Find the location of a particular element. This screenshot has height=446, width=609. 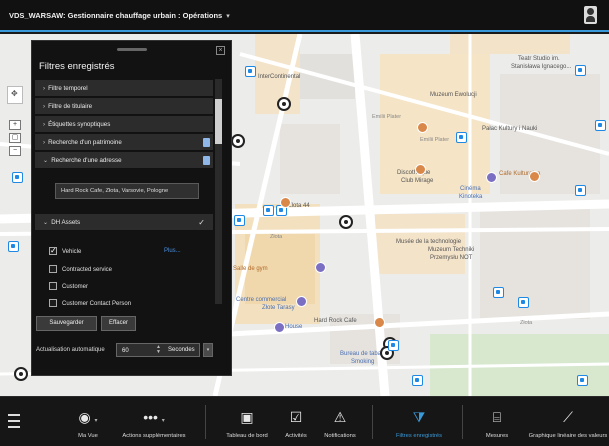

checkbox-contracted-service: Contracted service is located at coordinates (80, 271).